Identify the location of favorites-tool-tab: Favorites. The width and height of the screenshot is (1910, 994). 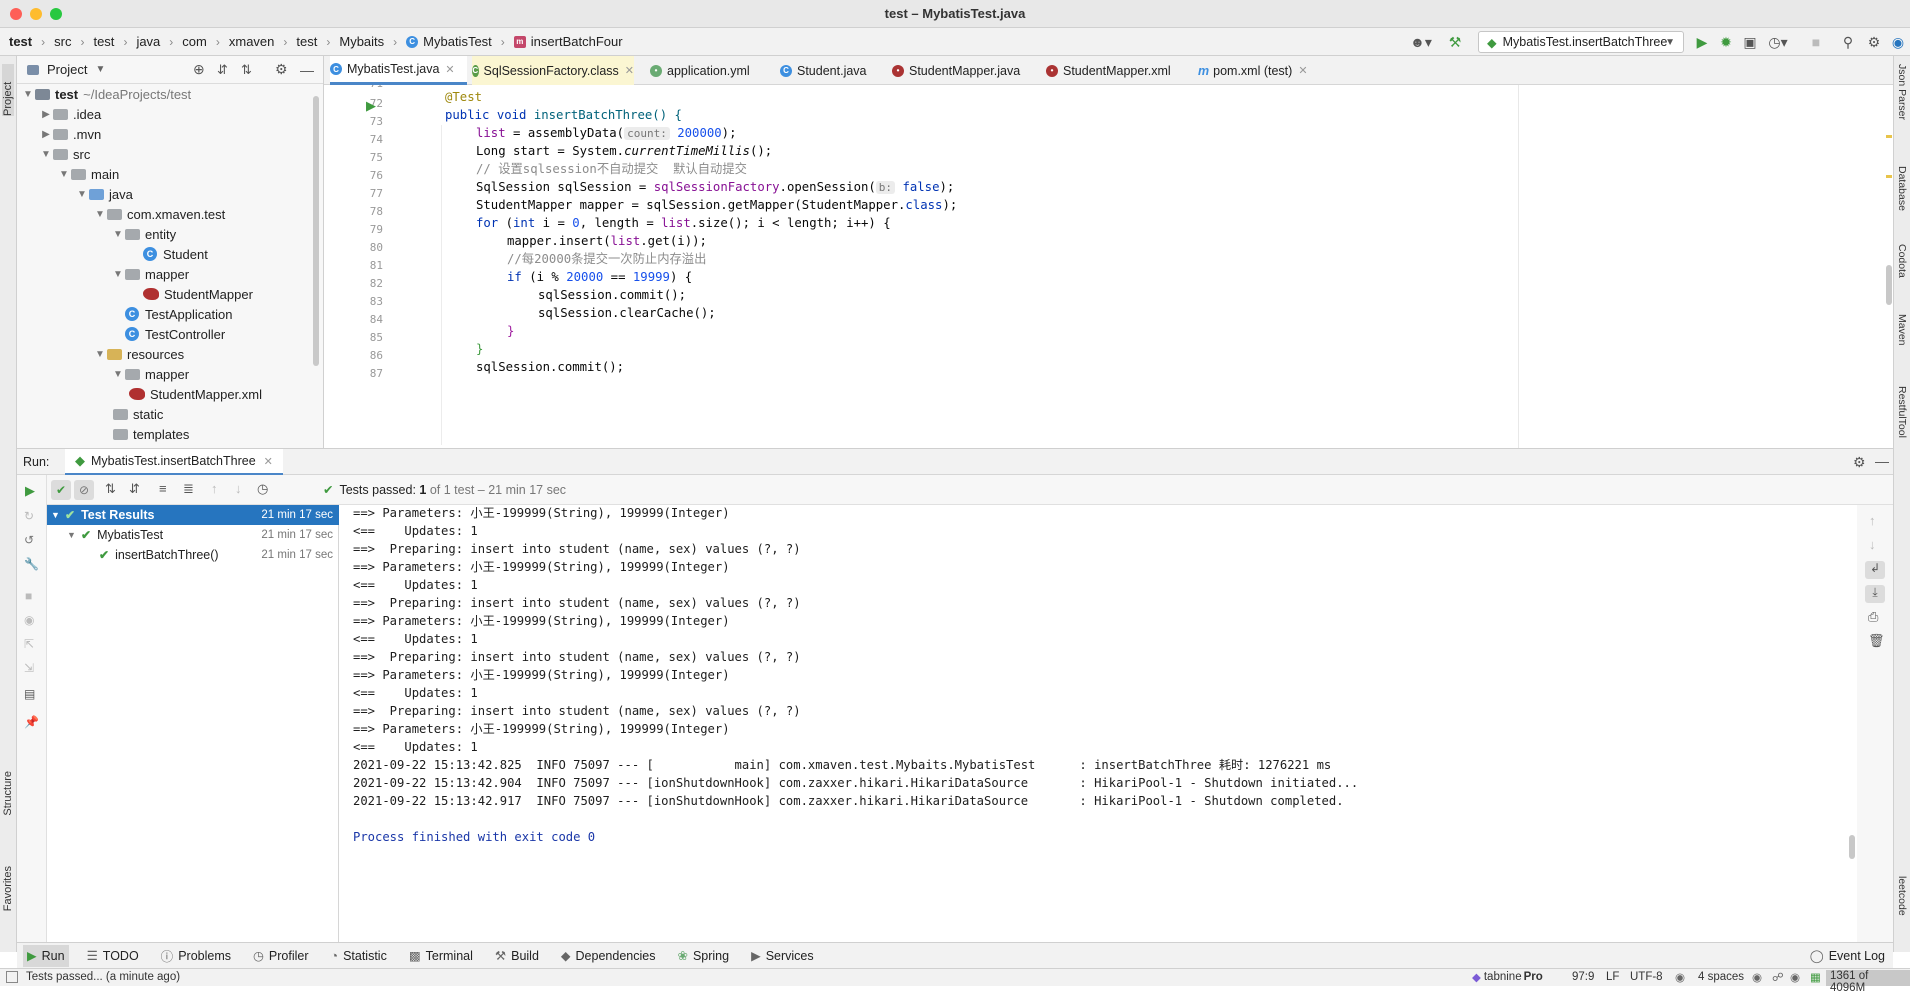
(8, 888).